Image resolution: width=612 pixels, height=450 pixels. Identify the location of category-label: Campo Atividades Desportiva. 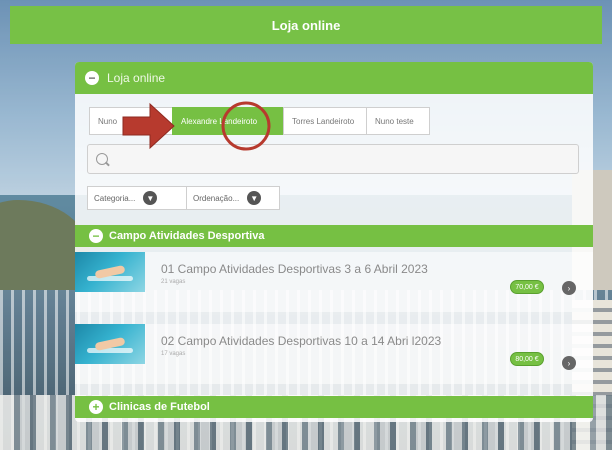
(187, 236).